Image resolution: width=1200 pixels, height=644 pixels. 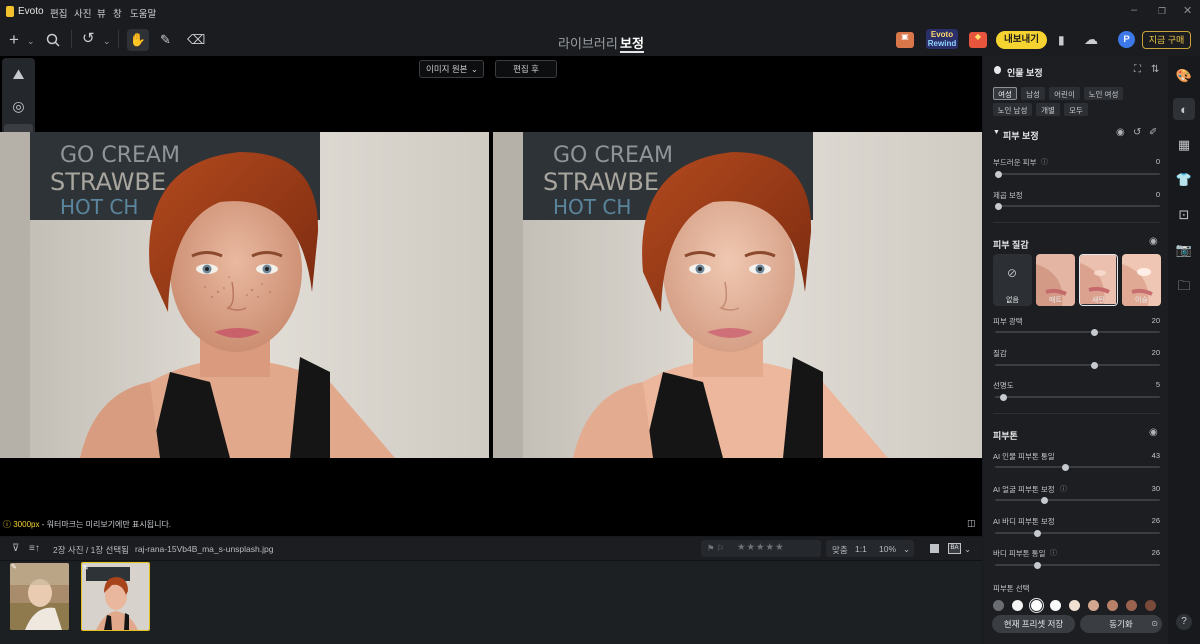 What do you see at coordinates (1012, 109) in the screenshot?
I see `chip-elder-male: 노인 남성` at bounding box center [1012, 109].